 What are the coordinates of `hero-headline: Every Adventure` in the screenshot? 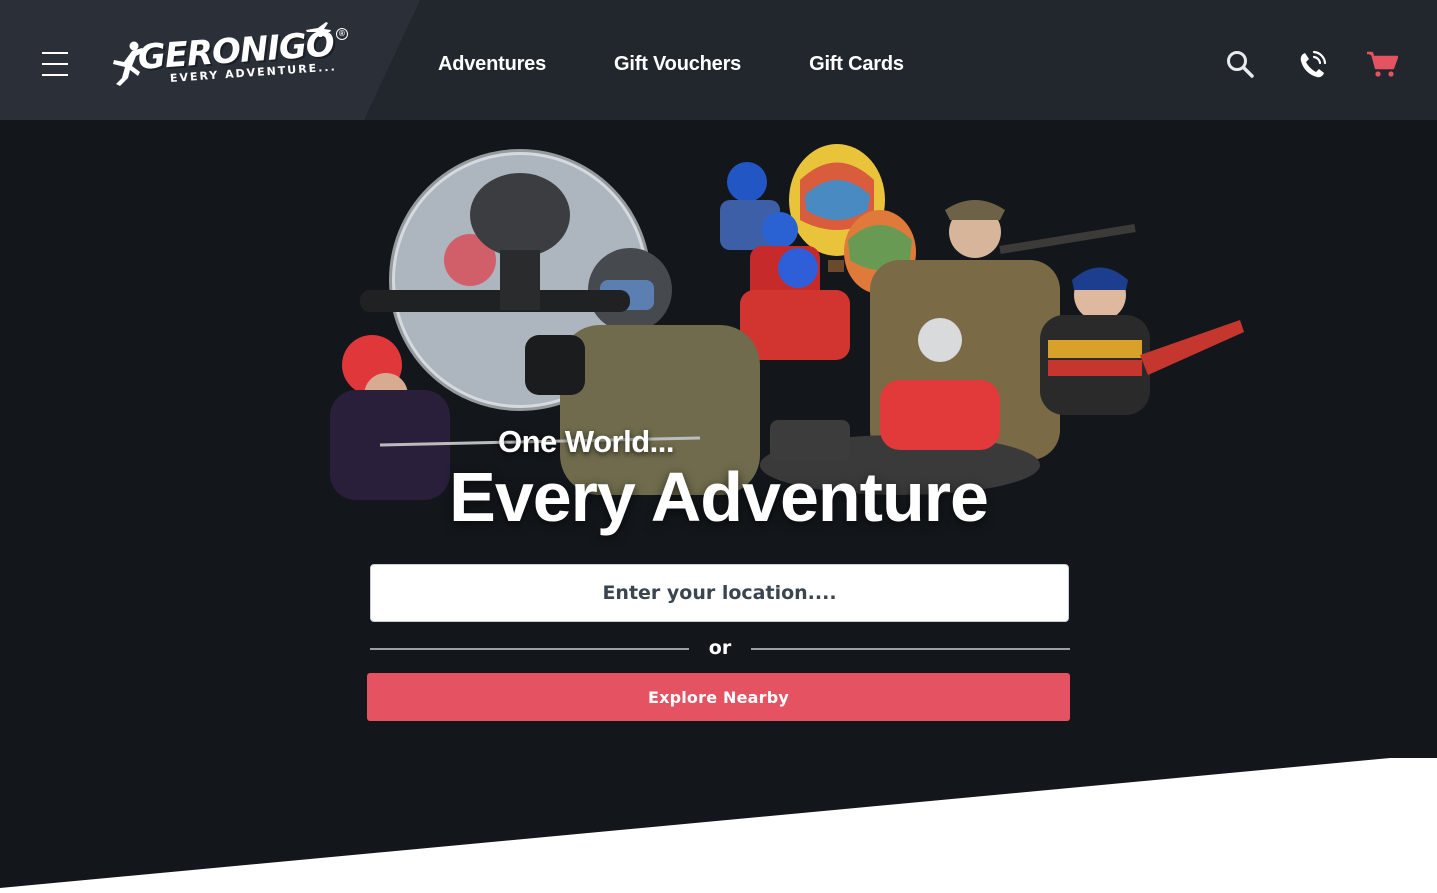 It's located at (719, 497).